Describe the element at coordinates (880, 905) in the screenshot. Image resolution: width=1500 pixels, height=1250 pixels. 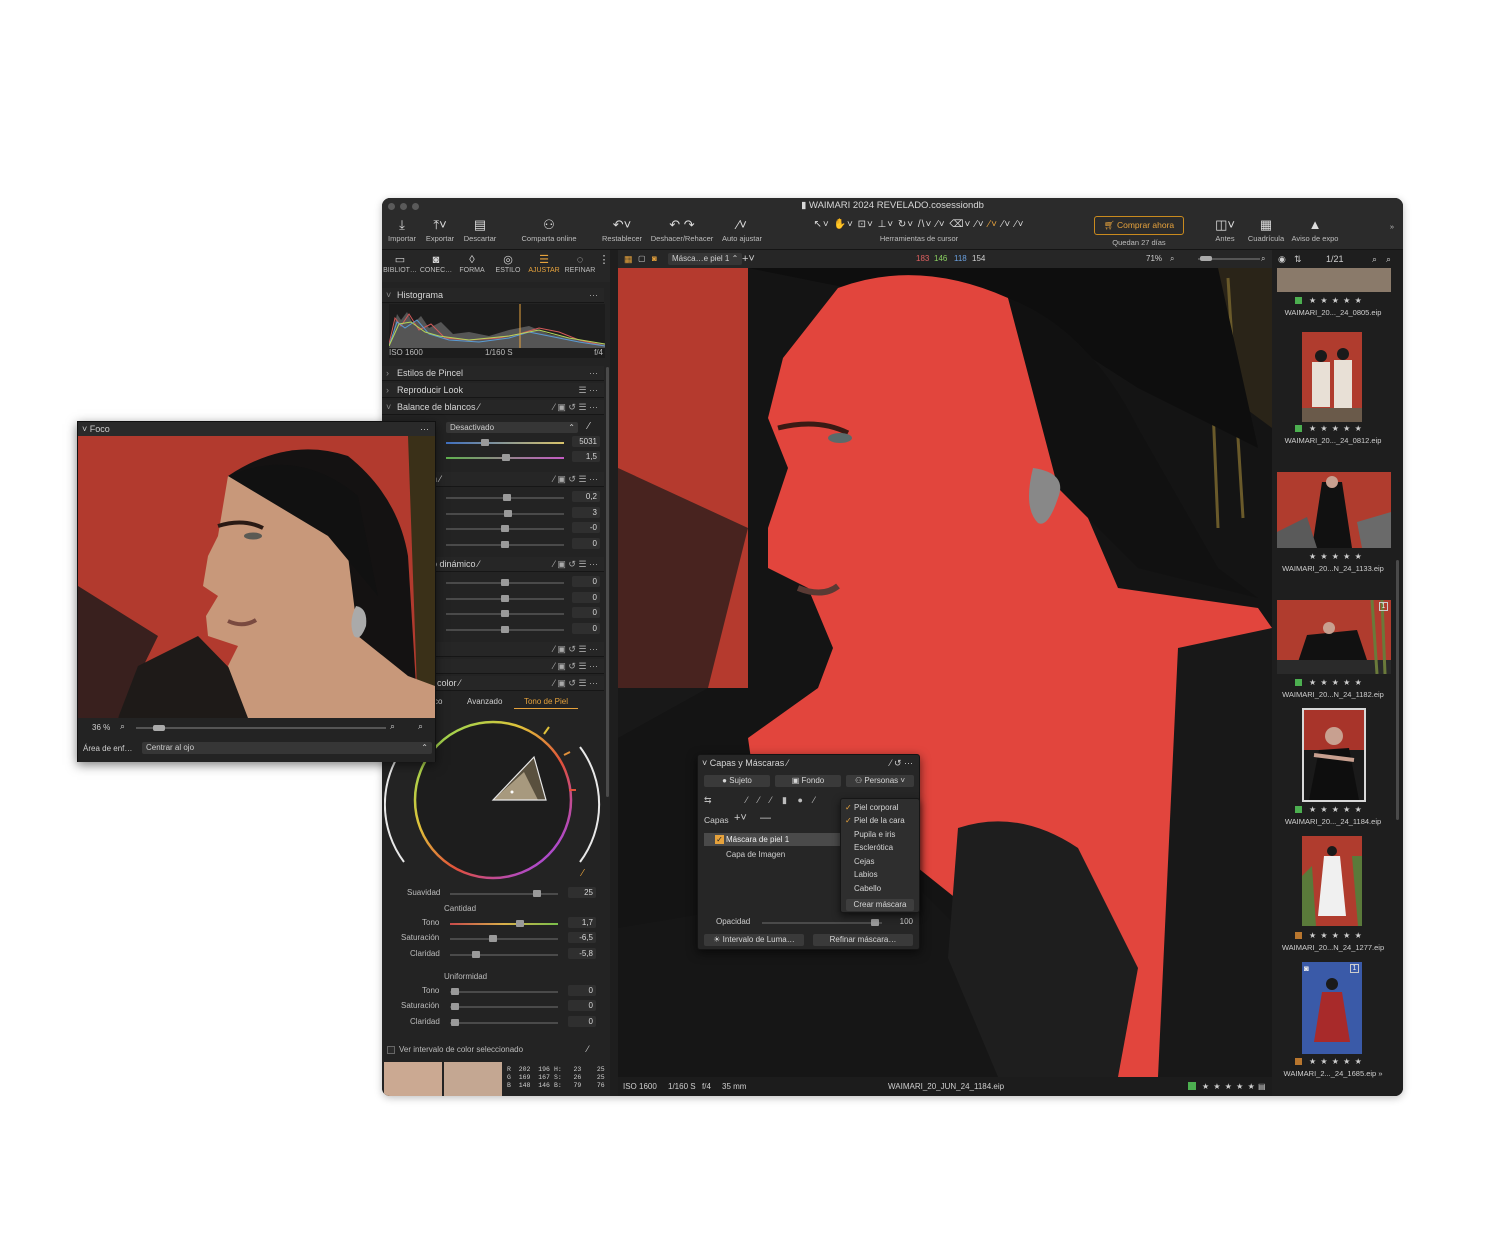
I see `create-mask-button: Crear máscara` at that location.